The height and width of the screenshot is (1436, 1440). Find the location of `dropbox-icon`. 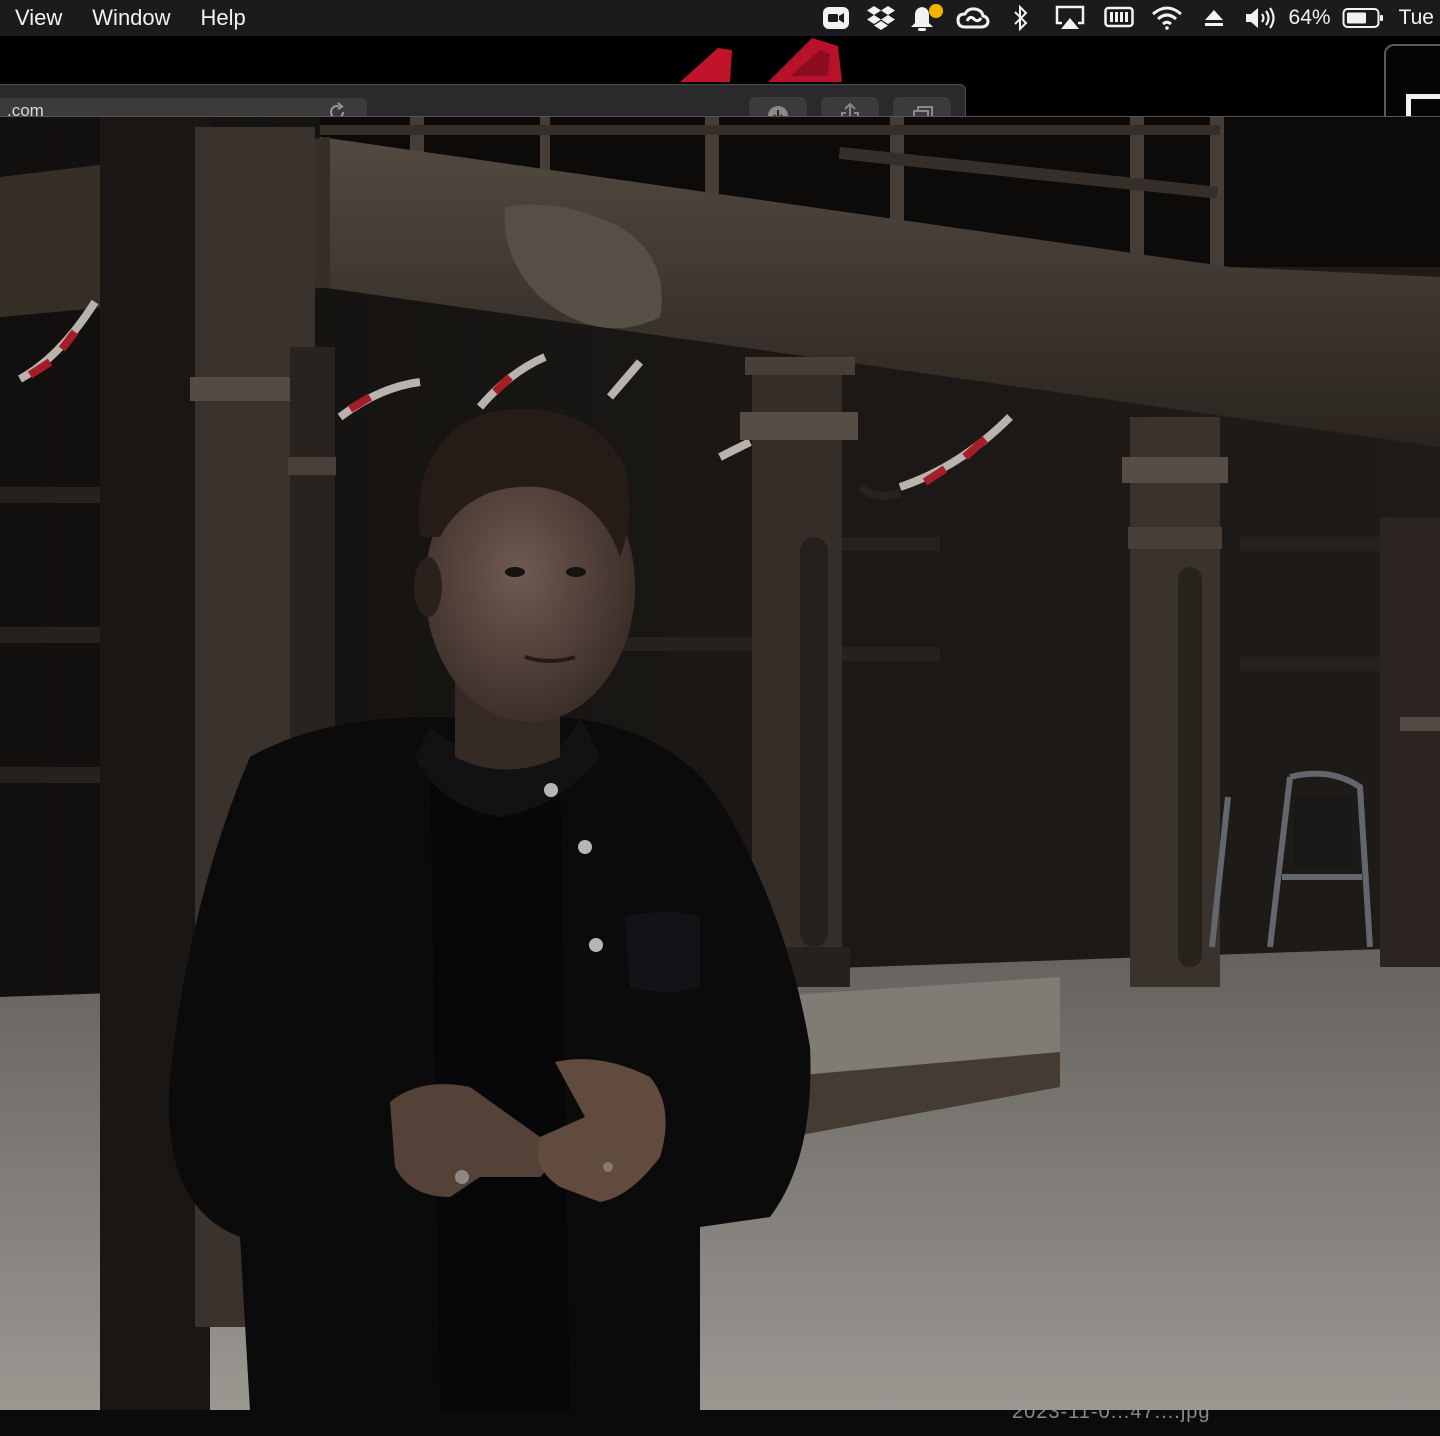

dropbox-icon is located at coordinates (881, 18).